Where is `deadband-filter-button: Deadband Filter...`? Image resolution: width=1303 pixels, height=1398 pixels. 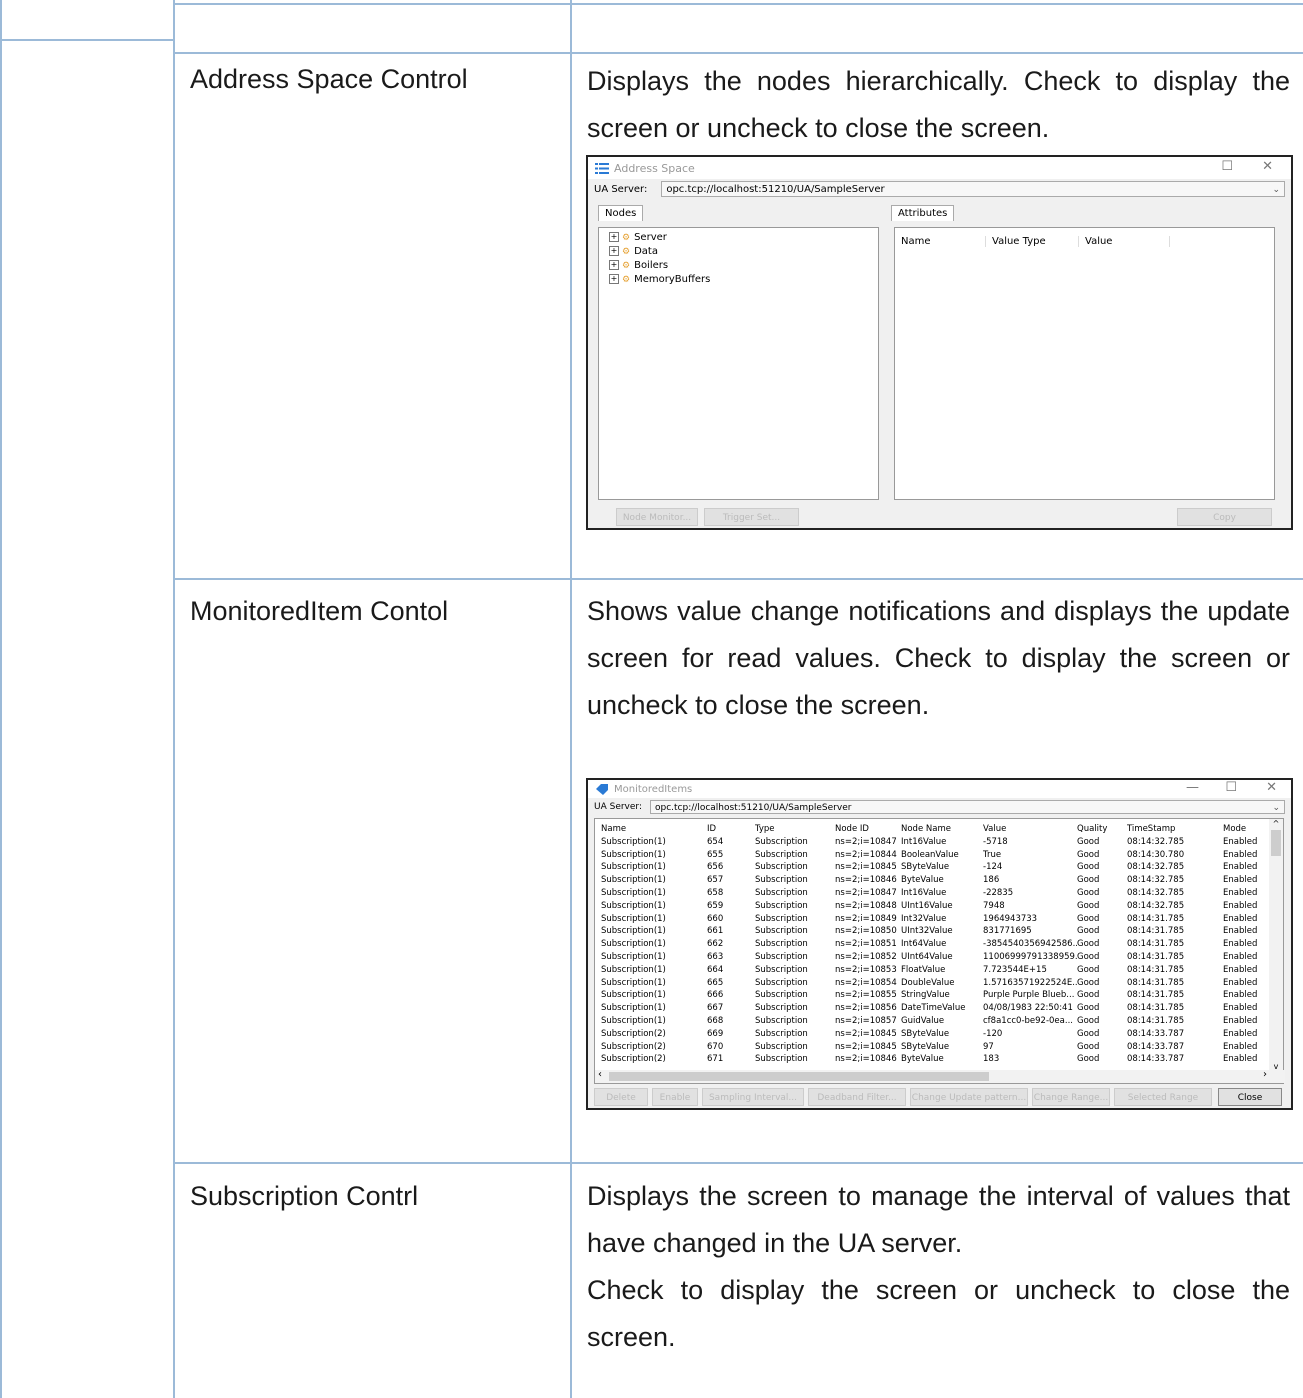
deadband-filter-button: Deadband Filter... is located at coordinates (857, 1097).